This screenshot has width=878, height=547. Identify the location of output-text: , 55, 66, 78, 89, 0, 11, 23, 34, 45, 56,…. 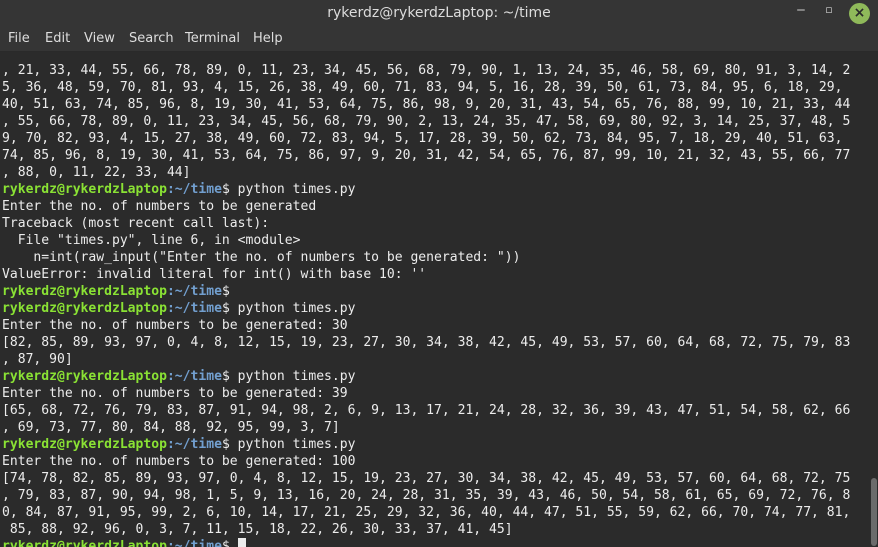
(426, 121).